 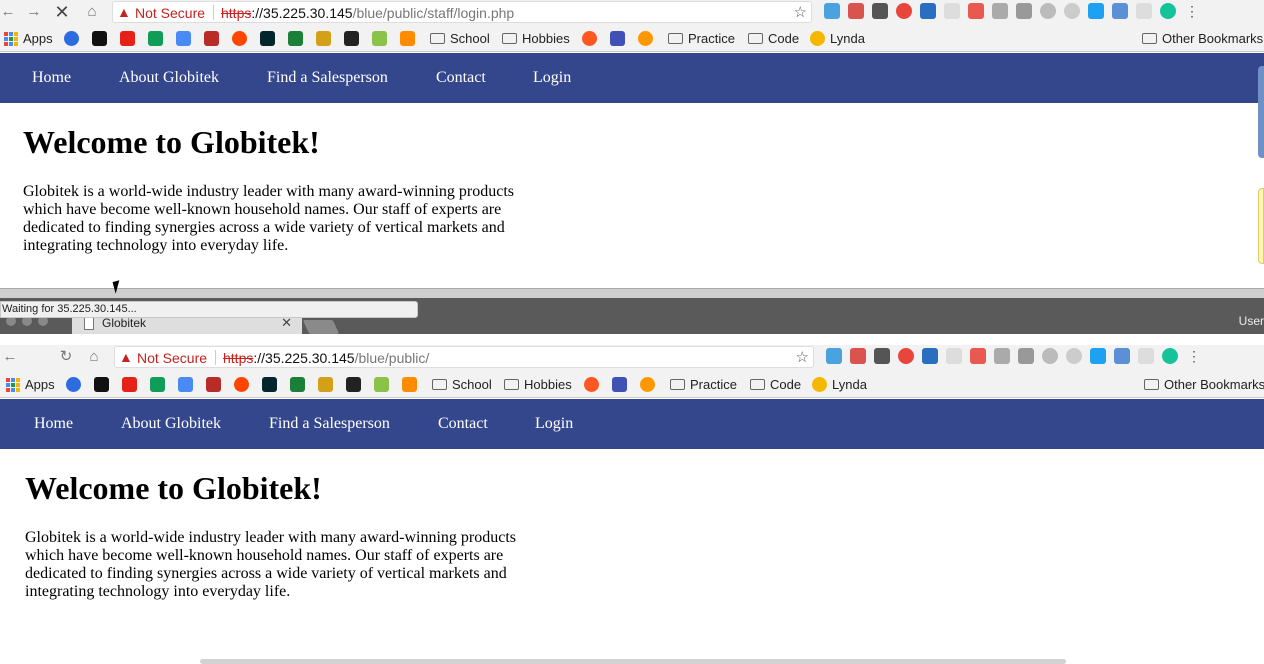 I want to click on horizontal-scrollbar, so click(x=633, y=661).